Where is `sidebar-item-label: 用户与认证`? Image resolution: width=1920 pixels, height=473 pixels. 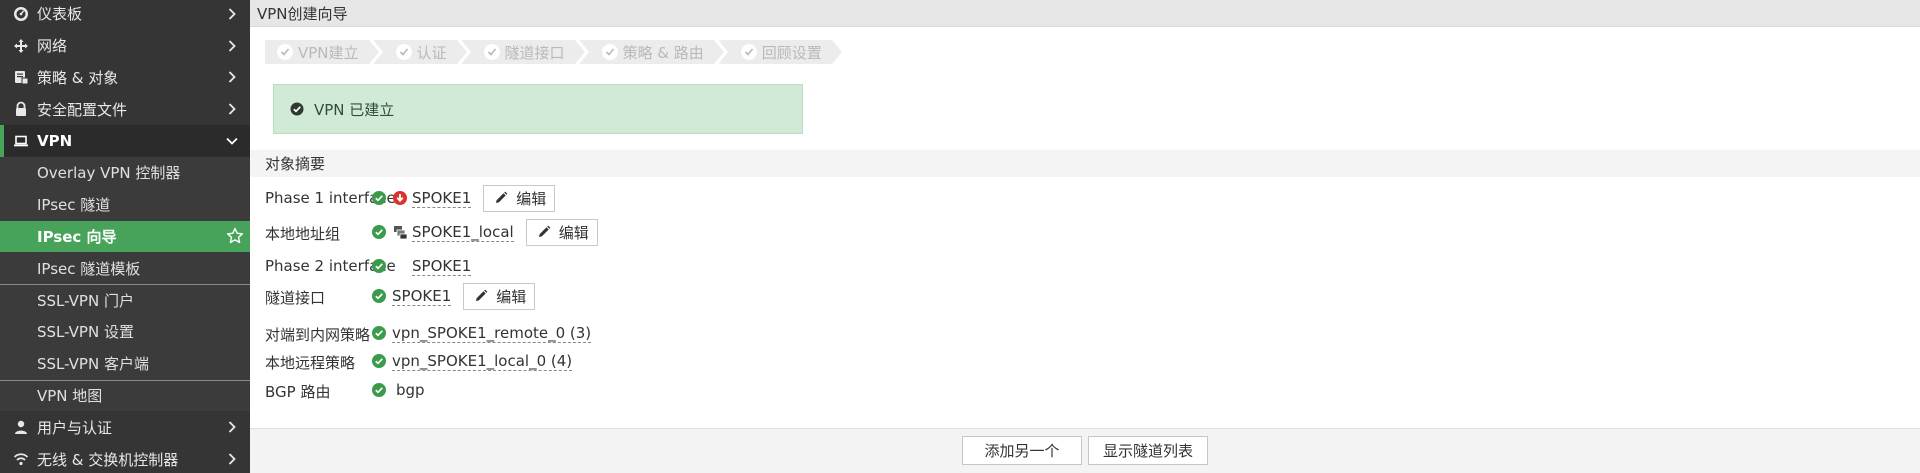 sidebar-item-label: 用户与认证 is located at coordinates (75, 427).